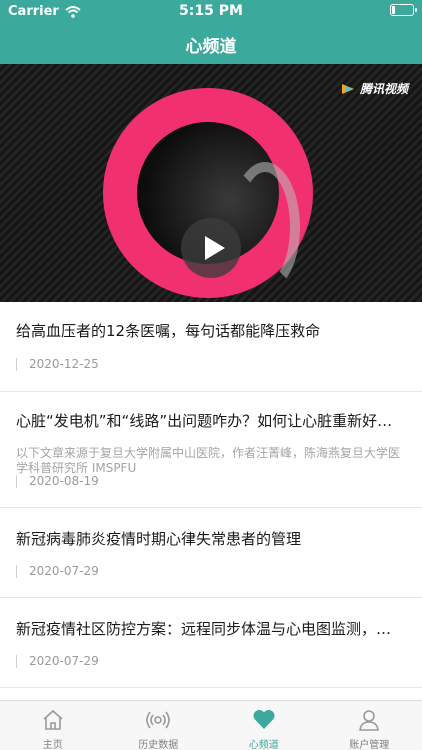 This screenshot has height=750, width=422. Describe the element at coordinates (159, 539) in the screenshot. I see `article-title: 新冠病毒肺炎疫情时期心律失常患者的管理` at that location.